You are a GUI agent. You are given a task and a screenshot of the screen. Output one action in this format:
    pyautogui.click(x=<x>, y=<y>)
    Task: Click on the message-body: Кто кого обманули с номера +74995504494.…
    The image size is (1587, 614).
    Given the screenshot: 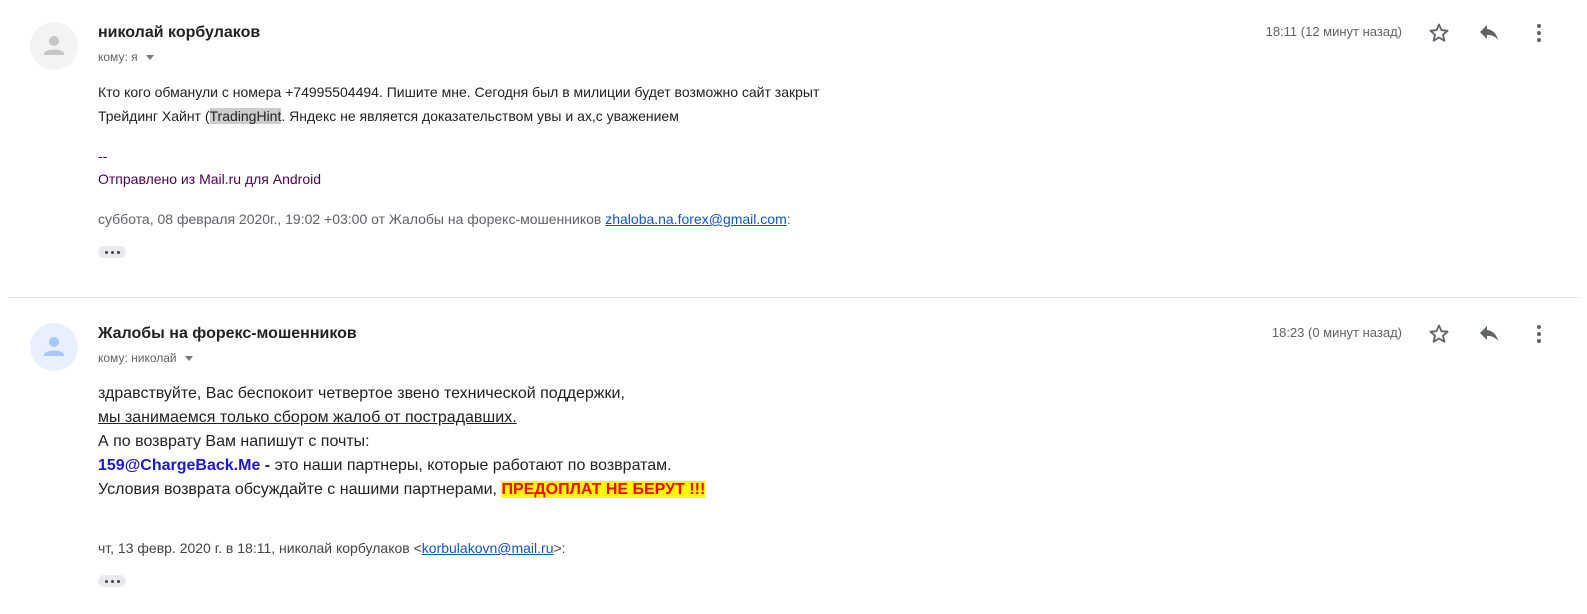 What is the action you would take?
    pyautogui.click(x=458, y=104)
    